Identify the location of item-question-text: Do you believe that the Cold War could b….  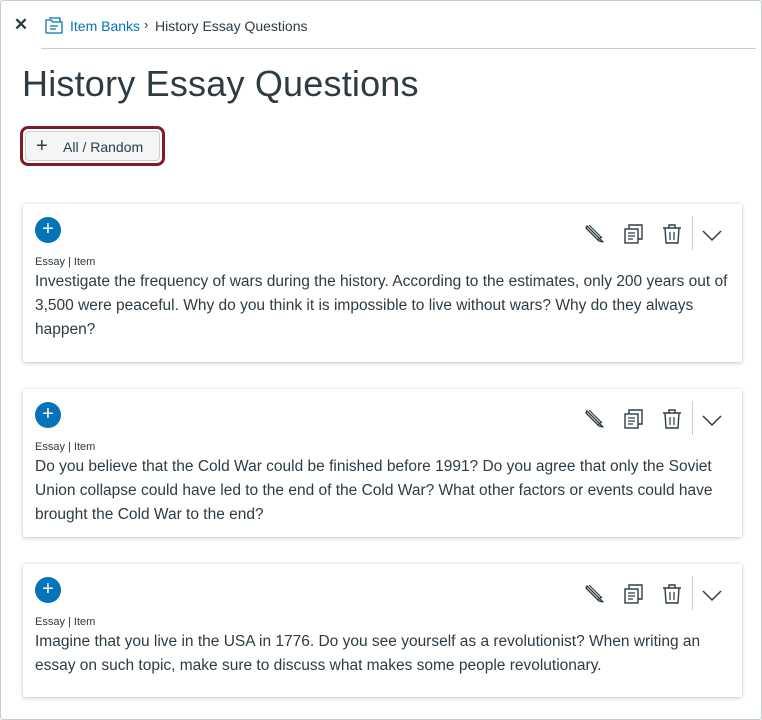
(374, 490).